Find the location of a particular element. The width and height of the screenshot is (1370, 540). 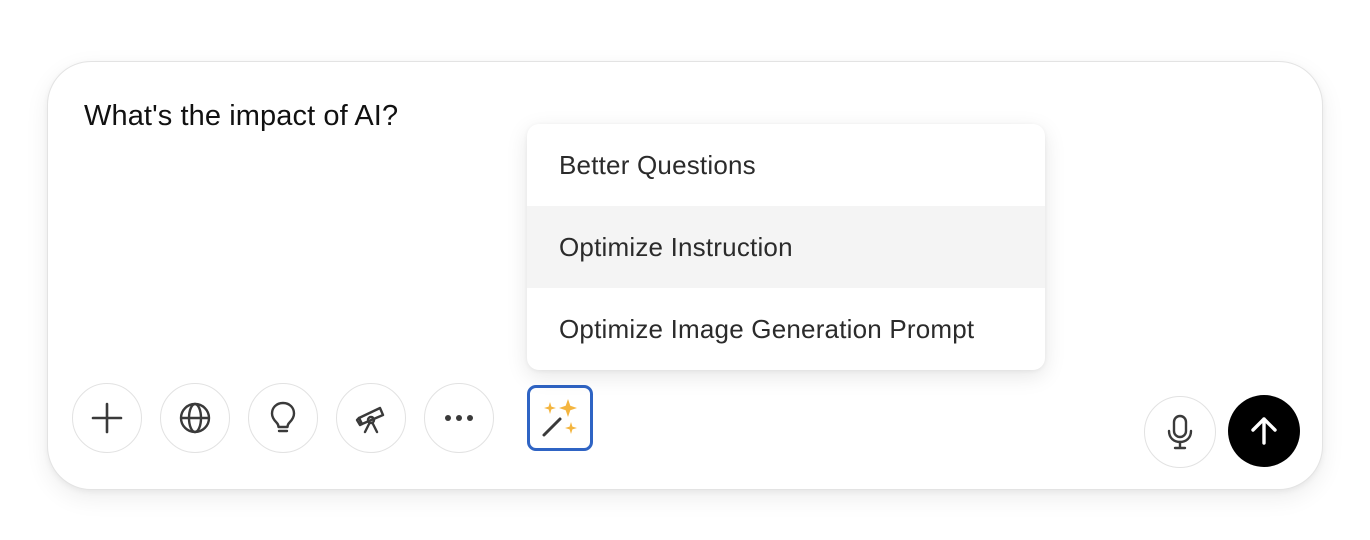

magic-wand-sparkles-icon is located at coordinates (559, 418).